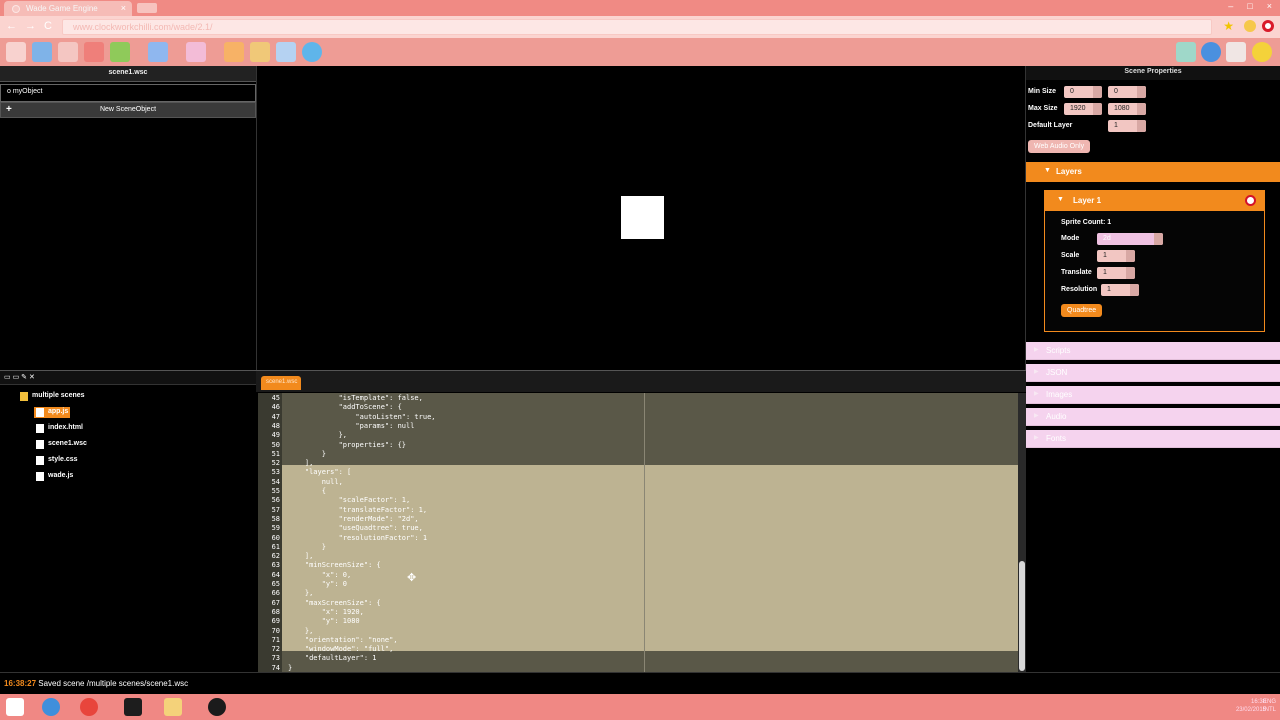  Describe the element at coordinates (1153, 417) in the screenshot. I see `audio-section-header: ▶ Audio` at that location.